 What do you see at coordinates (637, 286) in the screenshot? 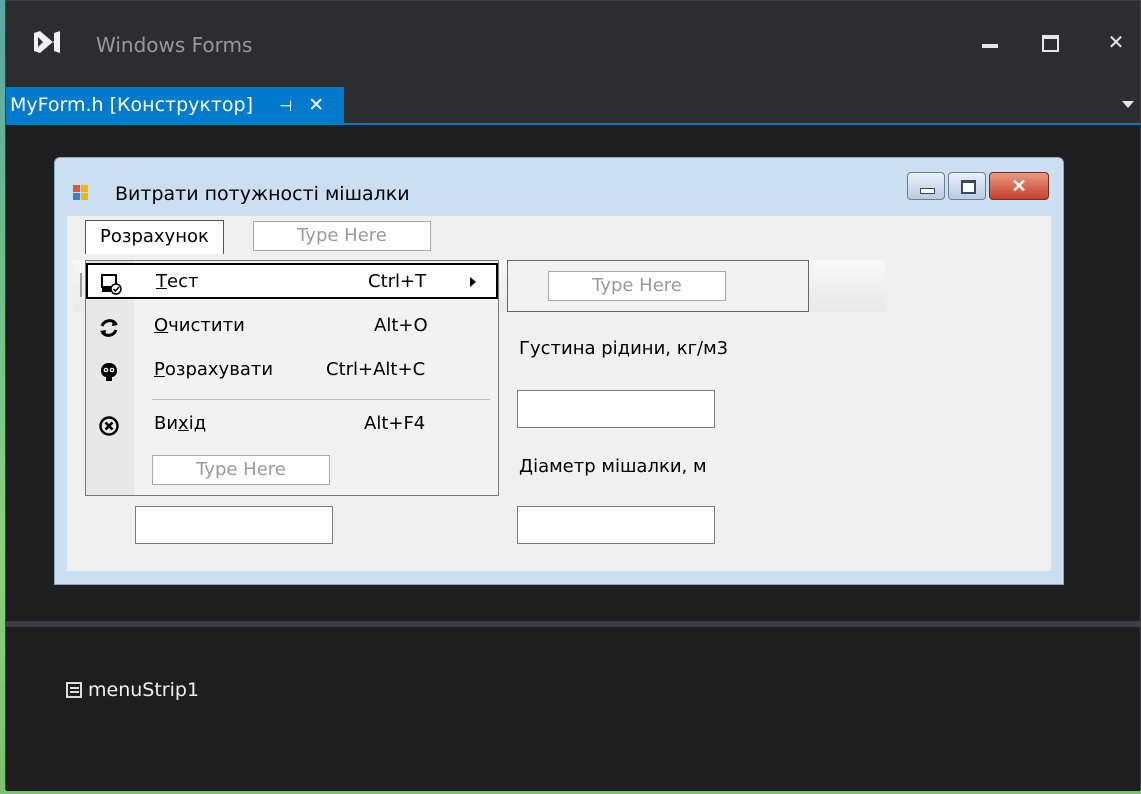
I see `toolstrip-type-here: Type Here` at bounding box center [637, 286].